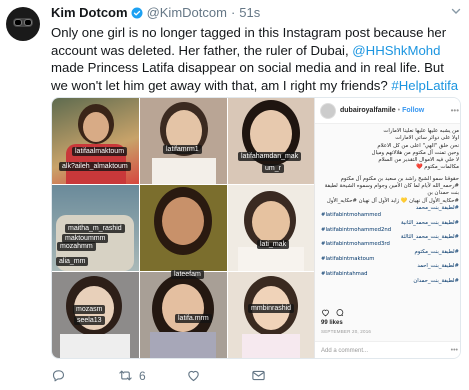 The image size is (469, 390). I want to click on photo-tag: latifa.mrm, so click(193, 318).